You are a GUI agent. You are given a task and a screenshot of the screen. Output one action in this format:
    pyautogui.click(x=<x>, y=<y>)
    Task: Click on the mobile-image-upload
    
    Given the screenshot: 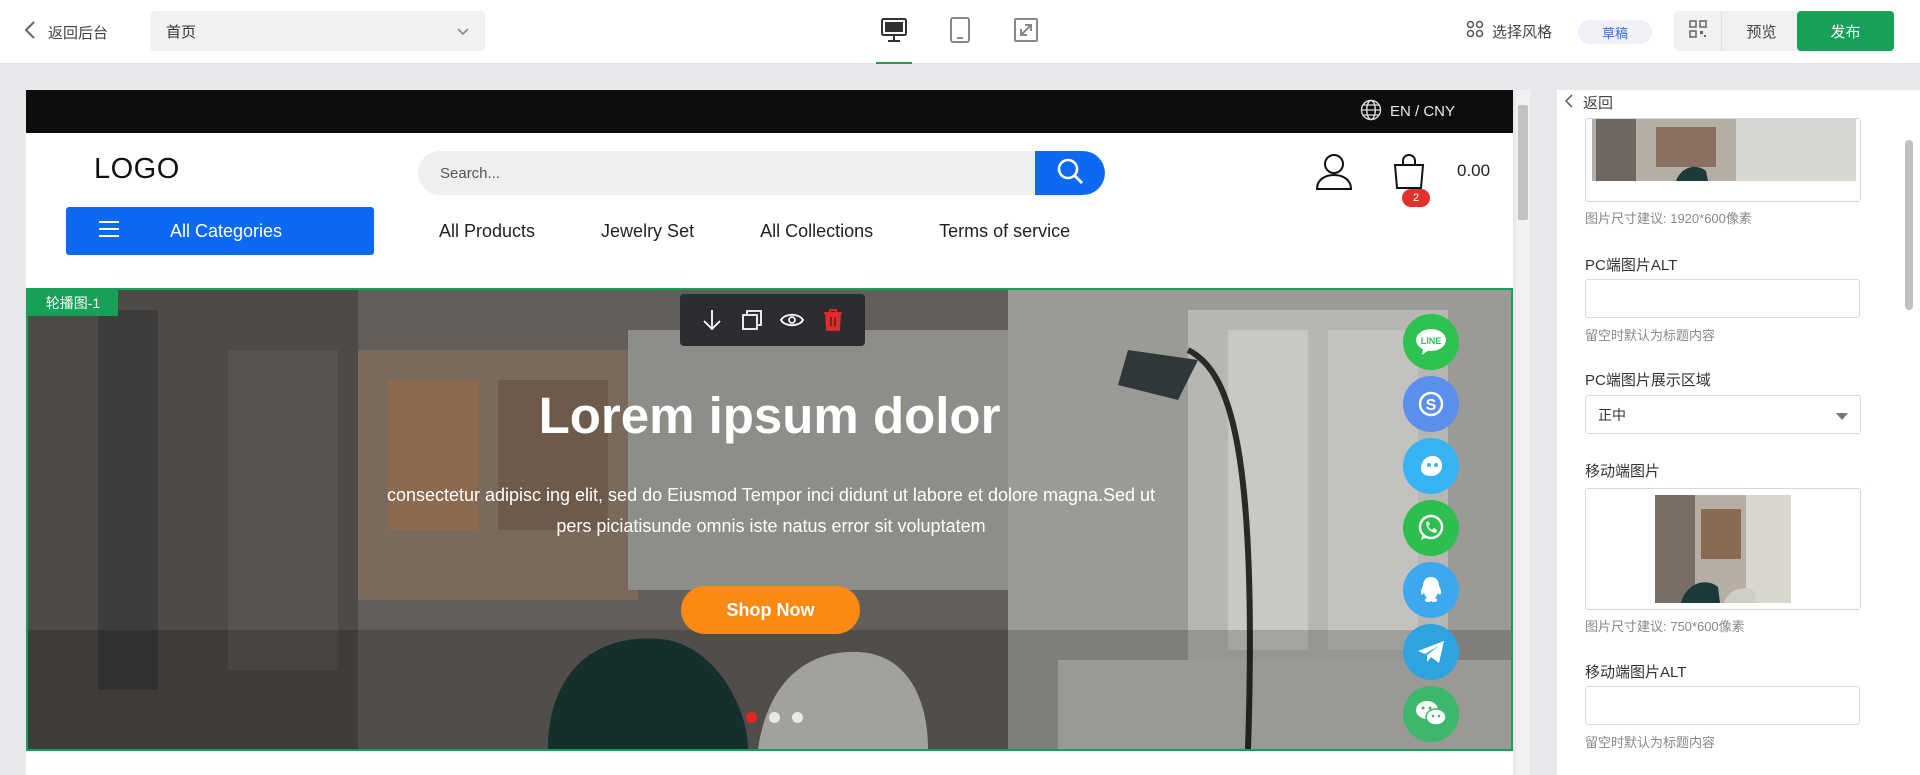 What is the action you would take?
    pyautogui.click(x=1723, y=549)
    